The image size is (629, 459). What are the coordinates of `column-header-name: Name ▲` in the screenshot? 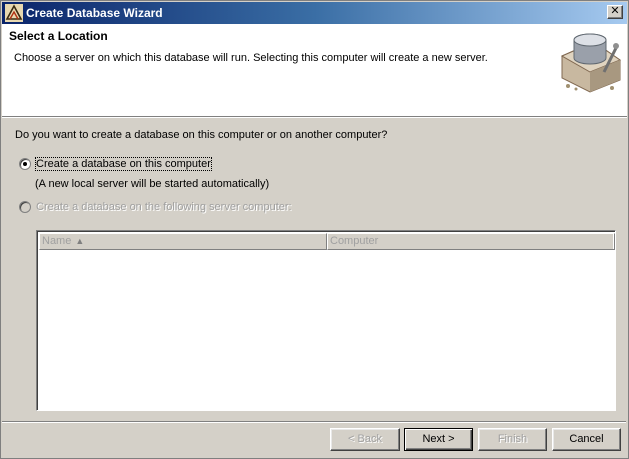 It's located at (183, 241).